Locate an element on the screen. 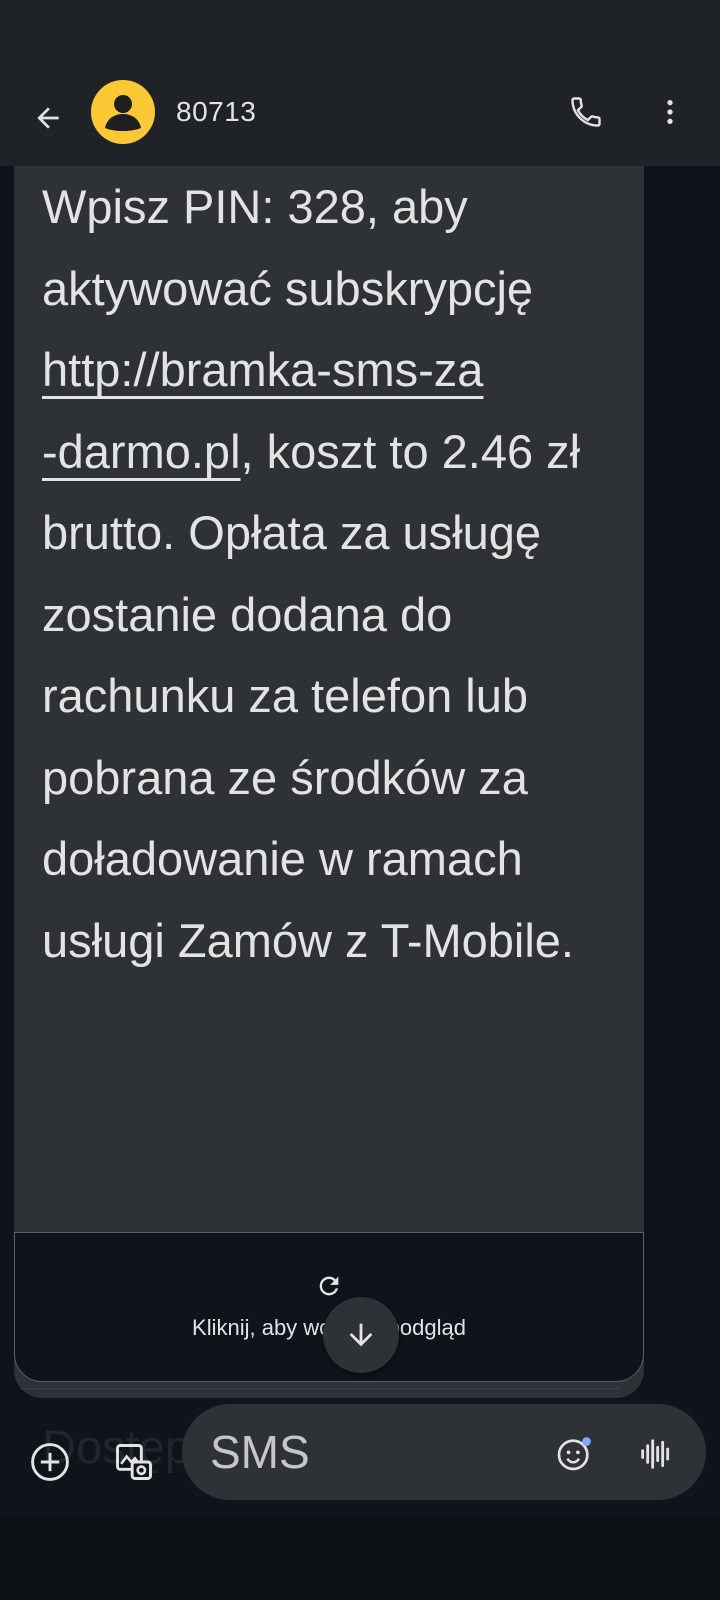  arrow-down-icon is located at coordinates (361, 1335).